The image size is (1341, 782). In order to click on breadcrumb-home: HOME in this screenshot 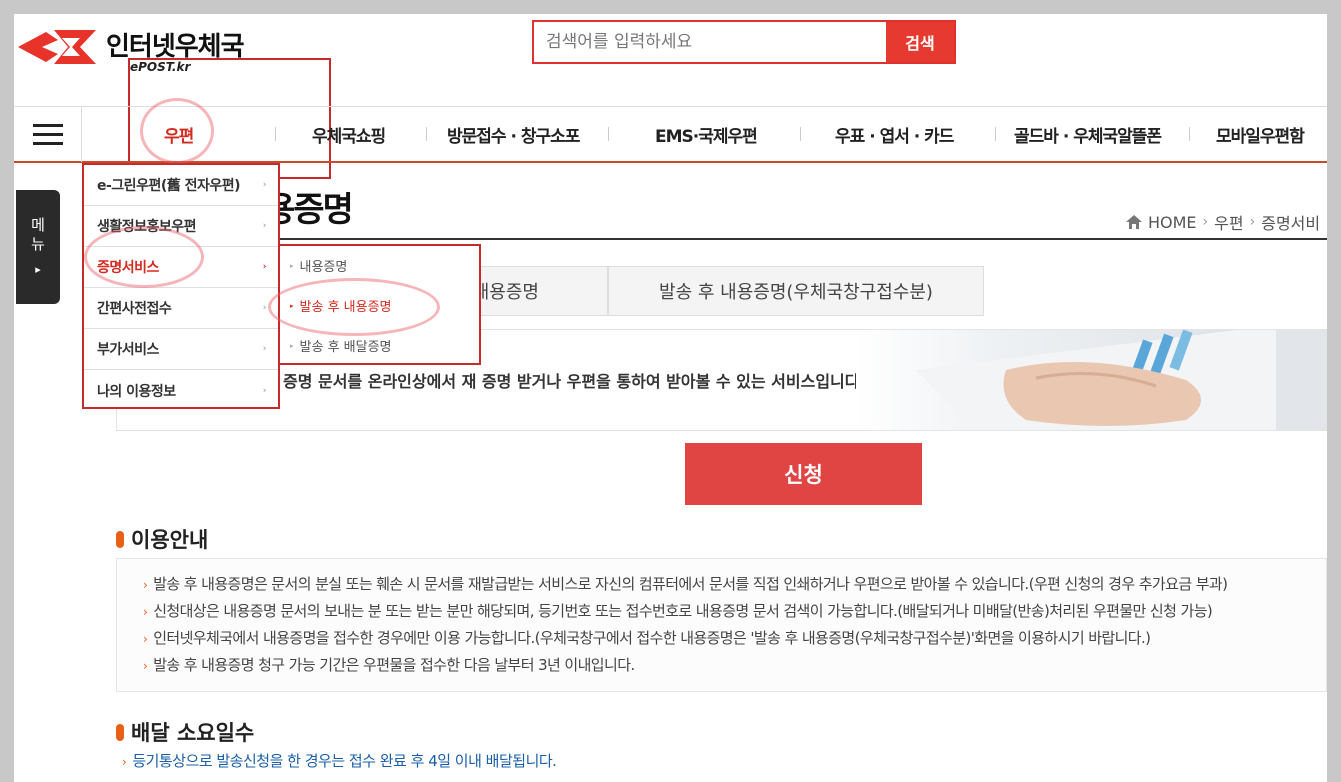, I will do `click(1172, 222)`.